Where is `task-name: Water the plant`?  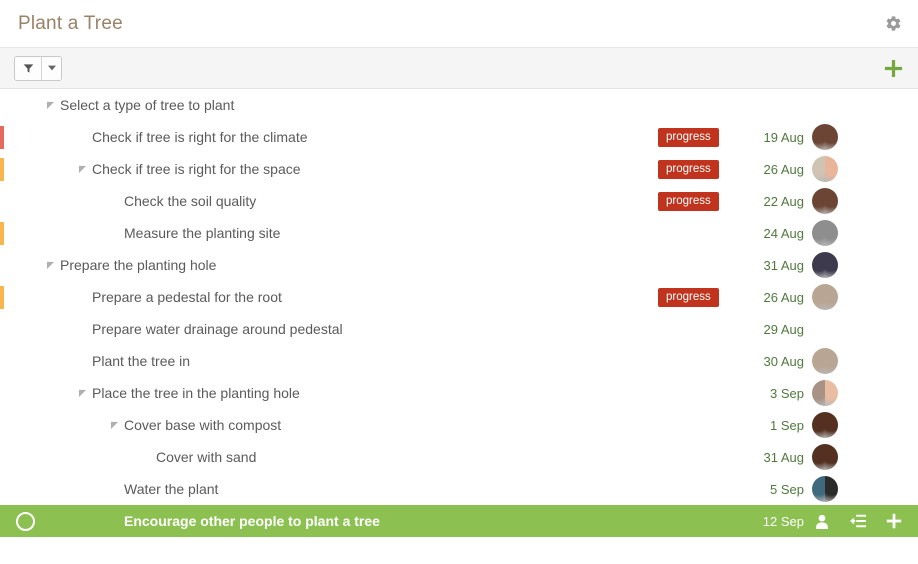
task-name: Water the plant is located at coordinates (171, 489).